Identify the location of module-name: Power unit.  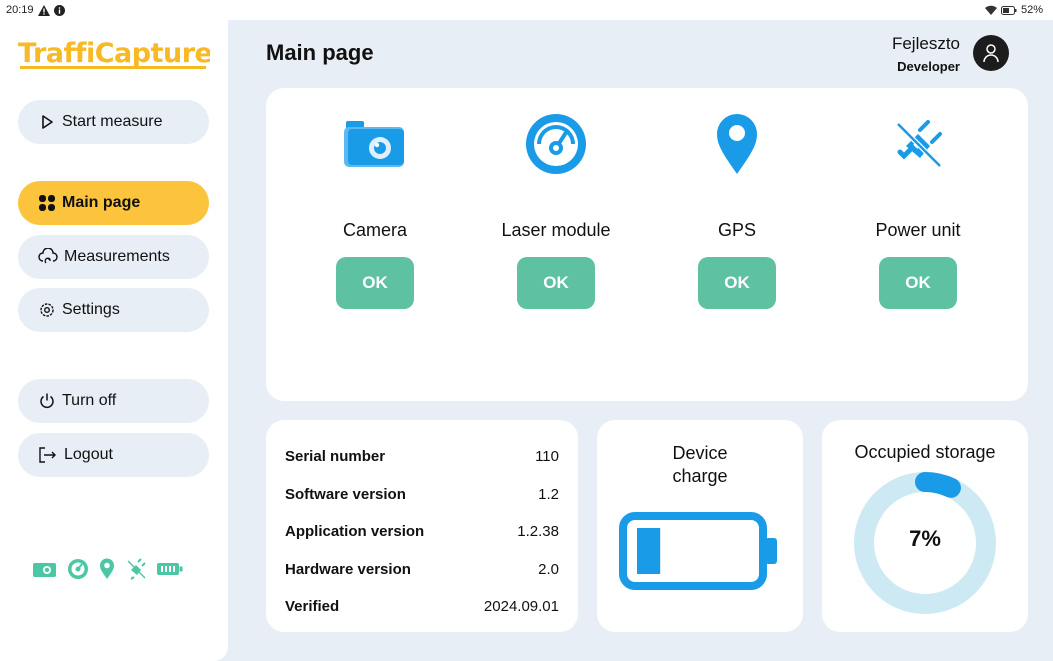
(918, 230).